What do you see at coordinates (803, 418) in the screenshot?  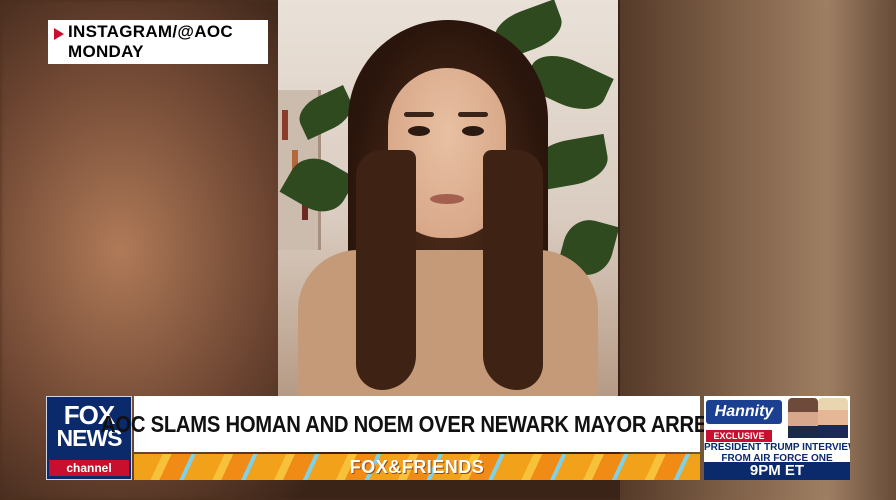 I see `host-portrait` at bounding box center [803, 418].